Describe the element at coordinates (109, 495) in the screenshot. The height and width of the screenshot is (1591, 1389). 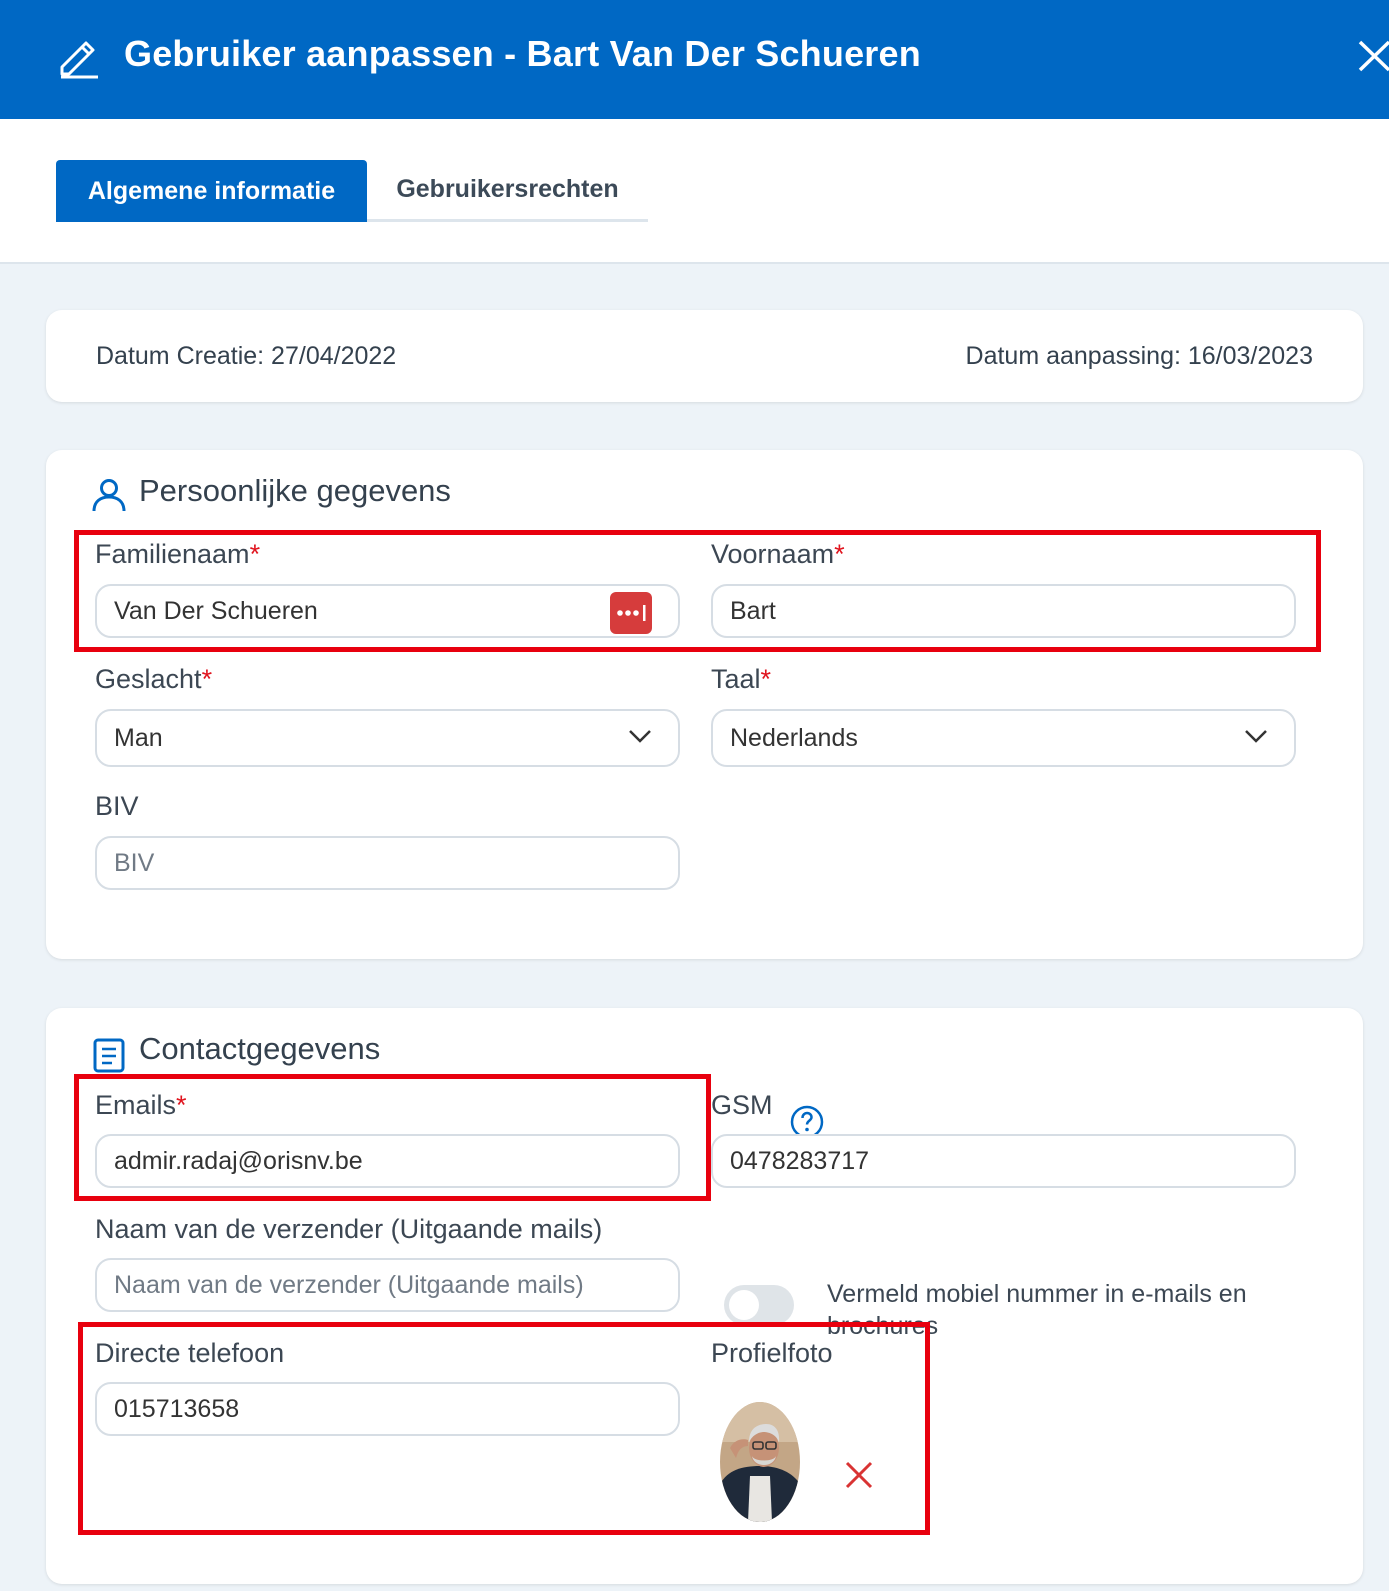
I see `user-icon` at that location.